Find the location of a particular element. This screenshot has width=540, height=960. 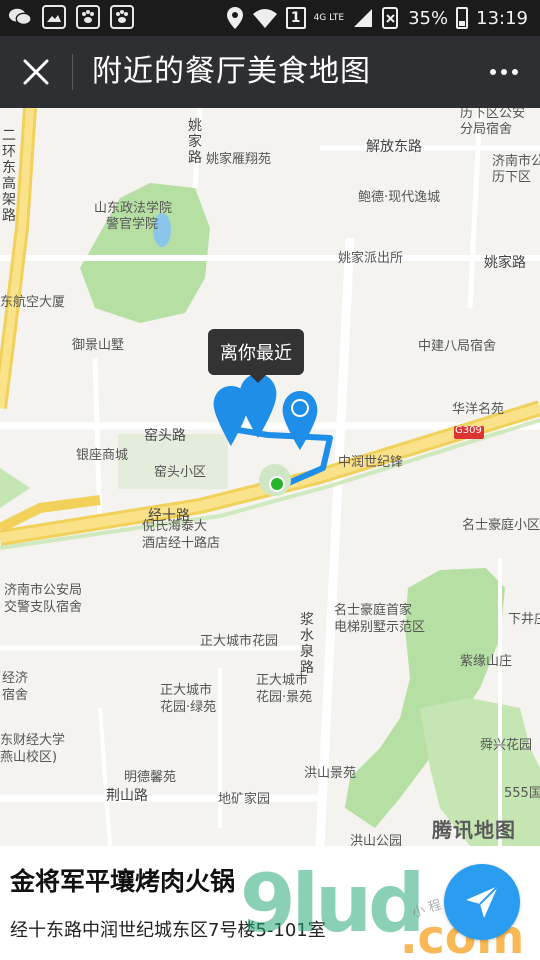

no-sim-icon is located at coordinates (390, 18).